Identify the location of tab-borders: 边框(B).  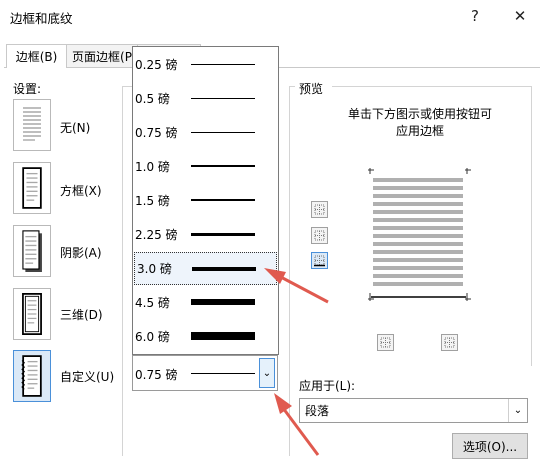
(36, 56).